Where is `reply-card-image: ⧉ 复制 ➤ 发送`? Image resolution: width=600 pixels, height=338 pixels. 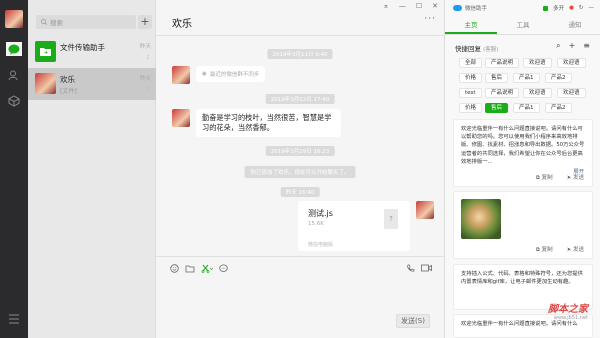
reply-card-image: ⧉ 复制 ➤ 发送 is located at coordinates (523, 225).